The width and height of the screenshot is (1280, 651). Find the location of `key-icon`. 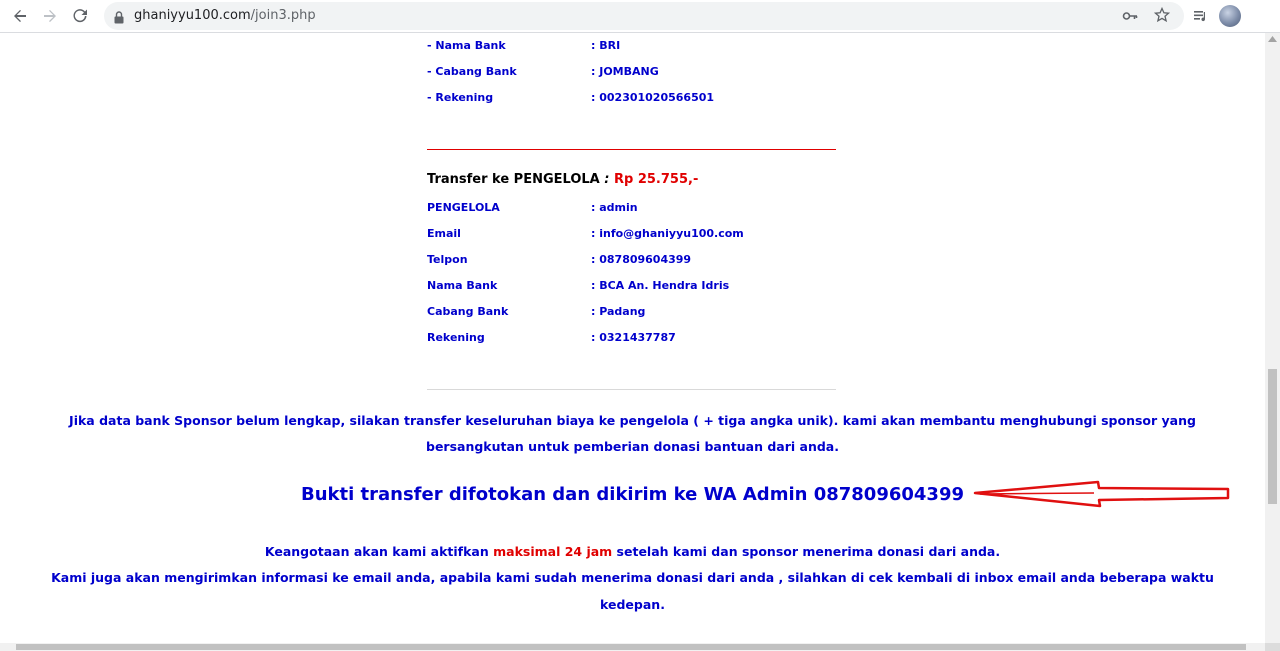

key-icon is located at coordinates (1130, 18).